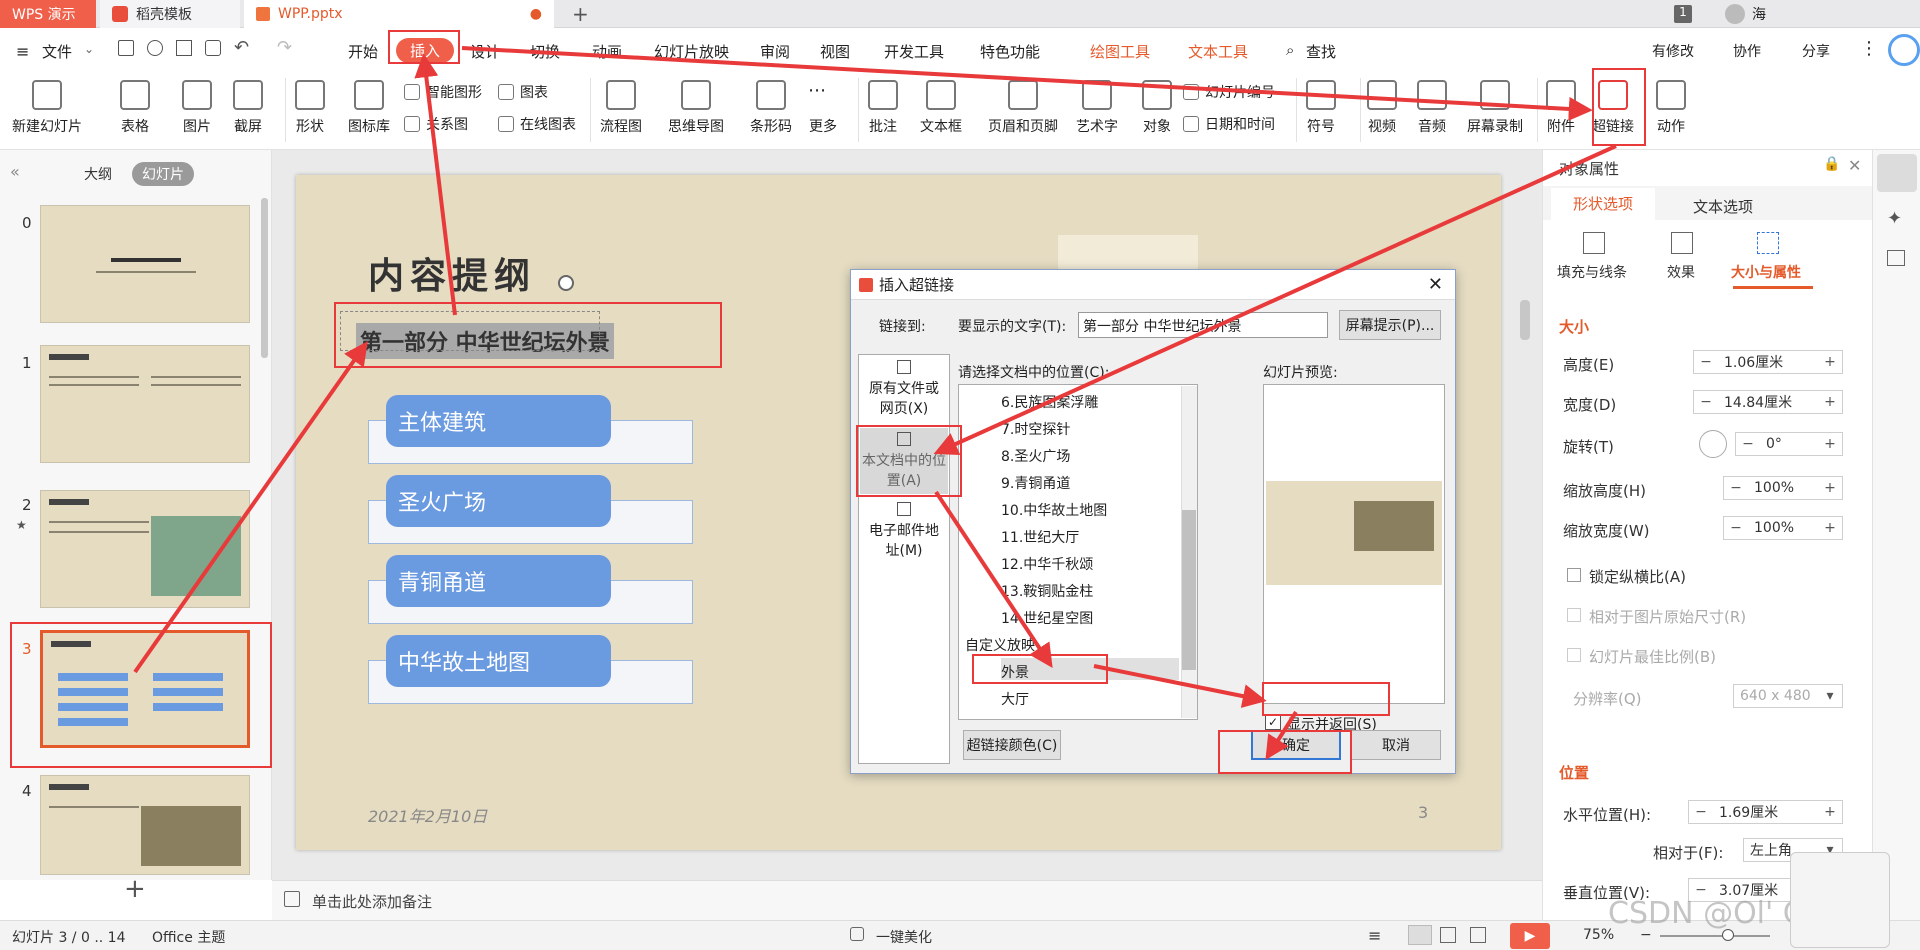 The image size is (1920, 950). I want to click on relation-chart-button: 关系图, so click(436, 124).